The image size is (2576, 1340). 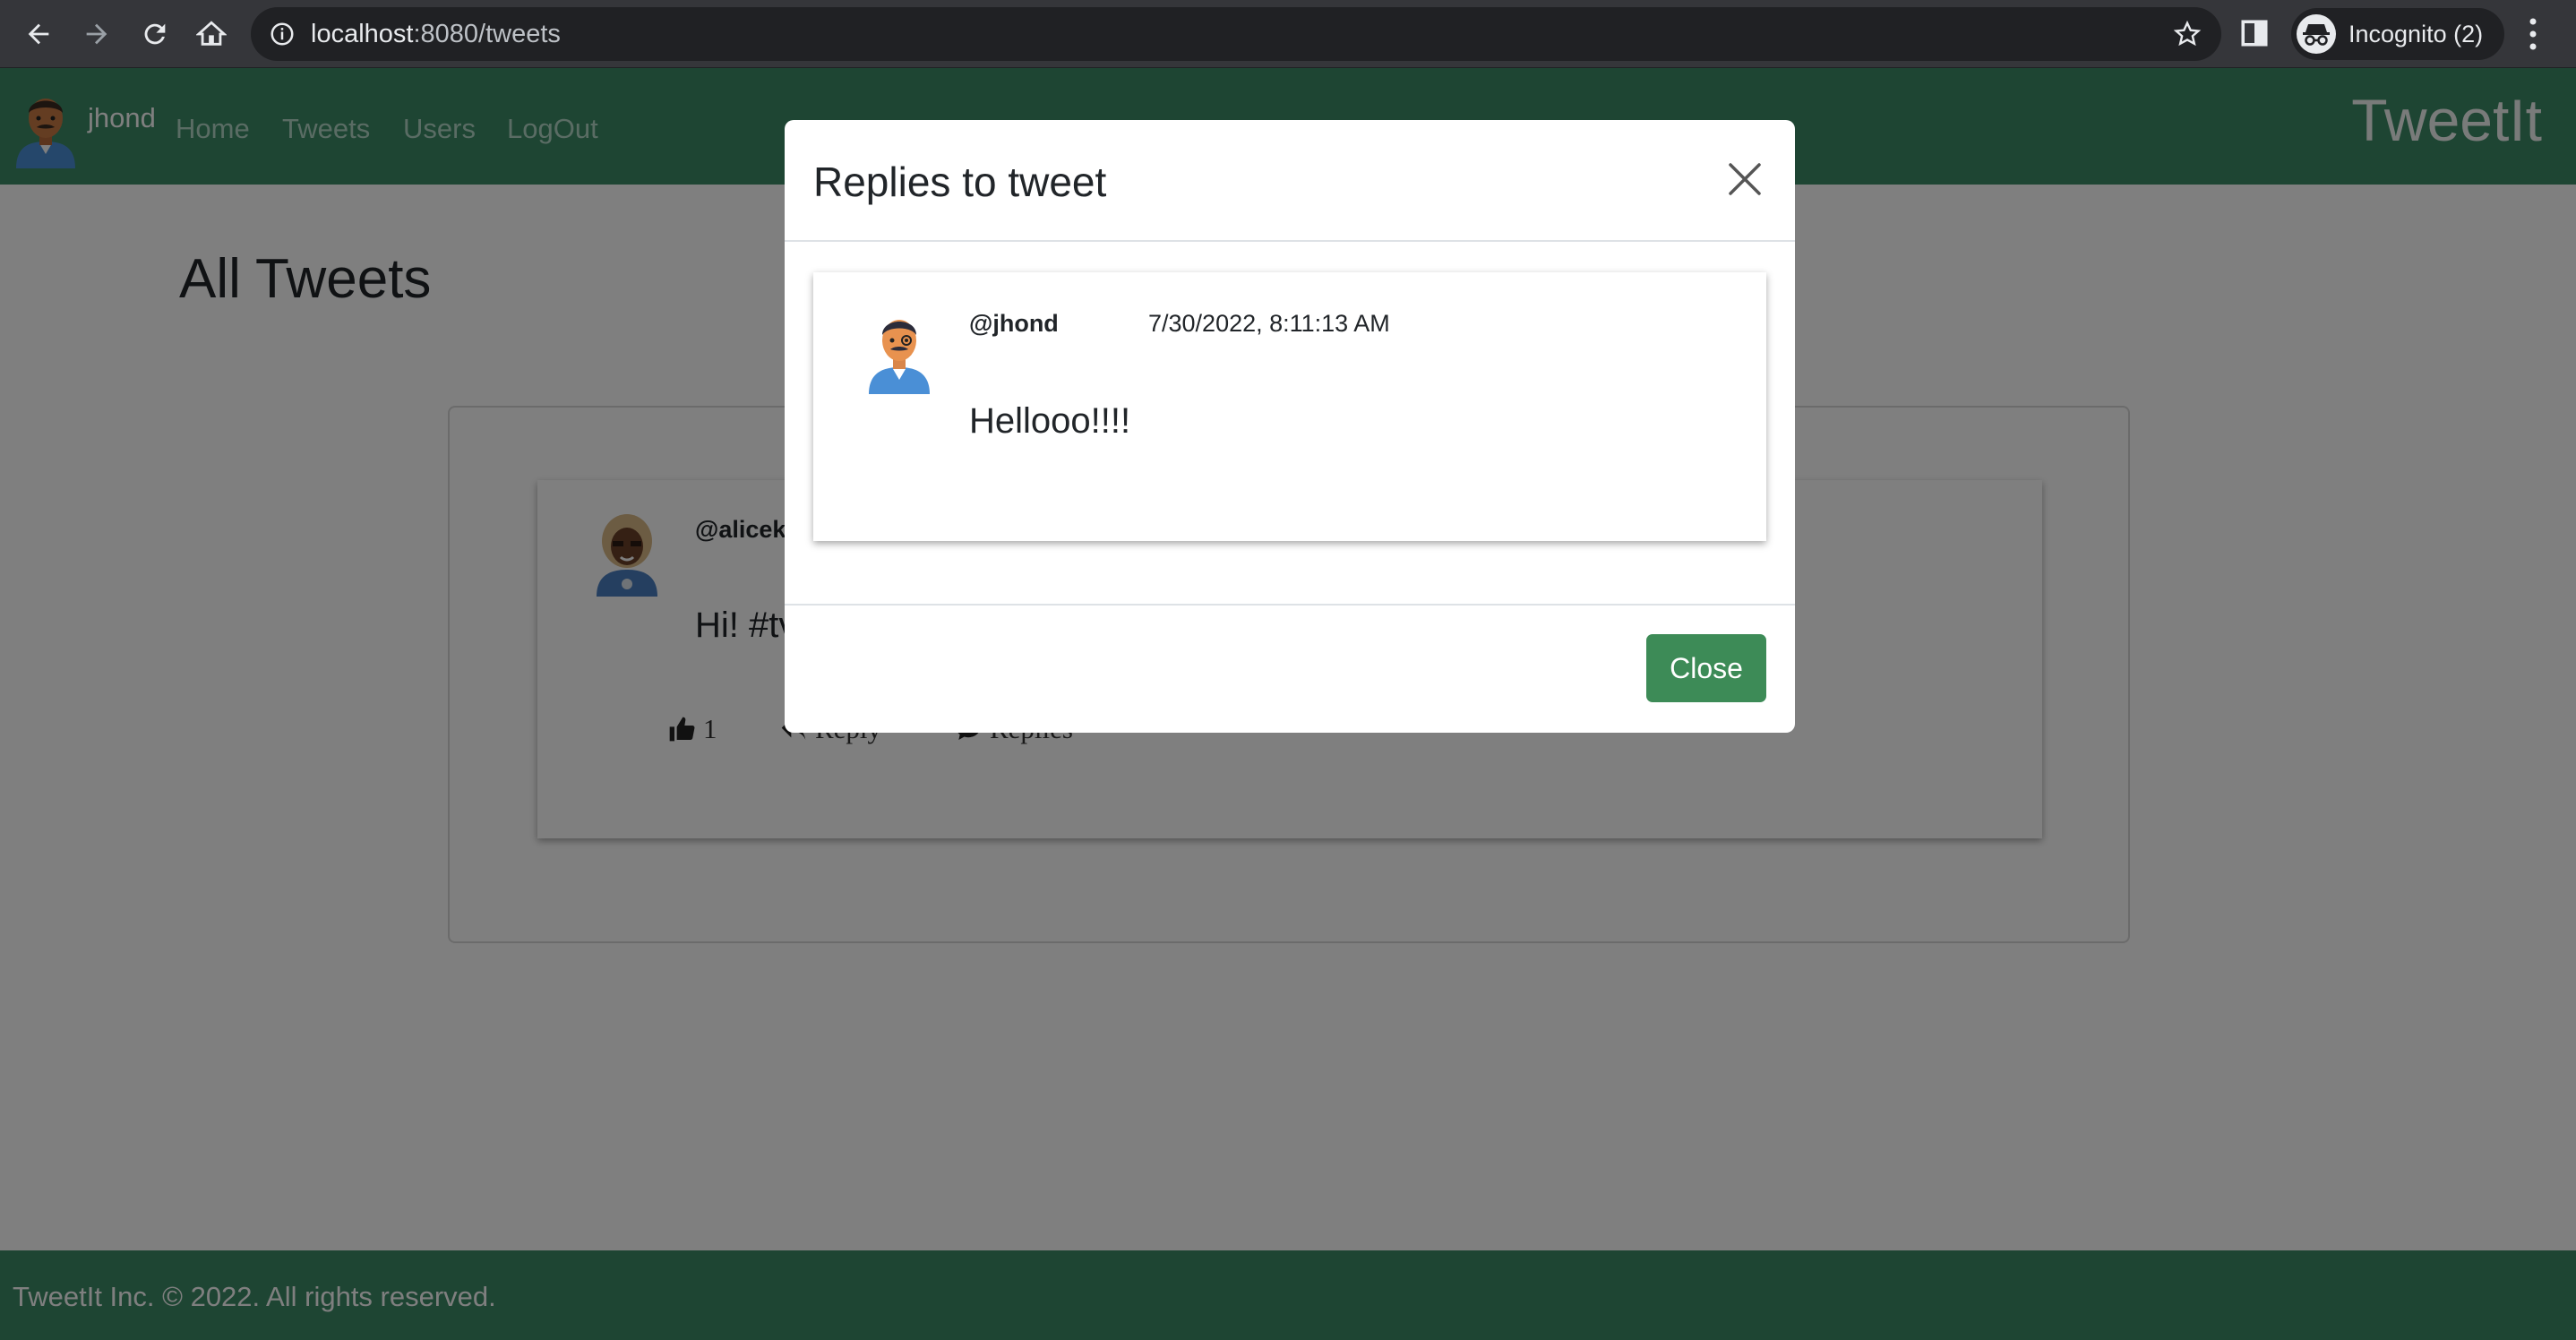 I want to click on home-icon, so click(x=211, y=34).